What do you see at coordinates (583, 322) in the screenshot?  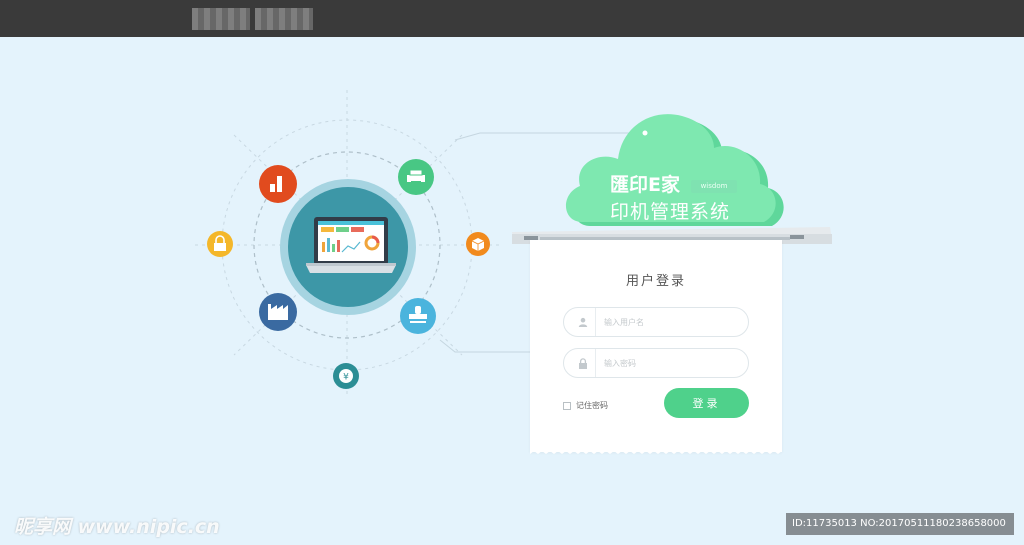 I see `user-icon` at bounding box center [583, 322].